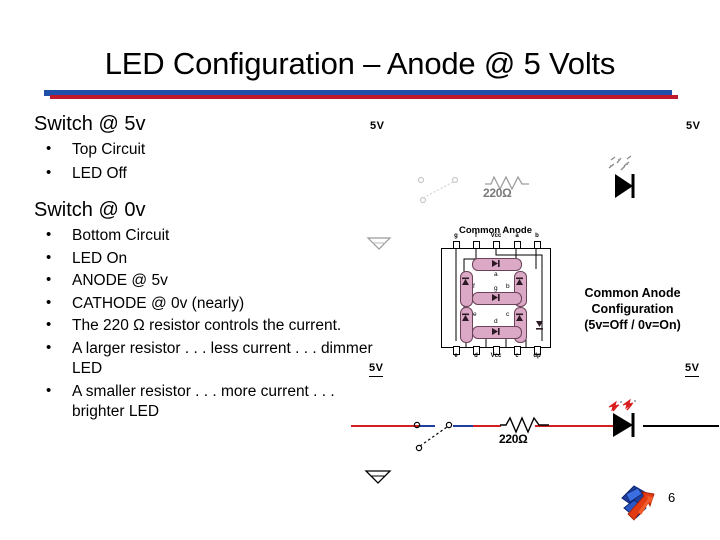 This screenshot has width=720, height=540. What do you see at coordinates (621, 176) in the screenshot?
I see `top-circuit-led-off-icon` at bounding box center [621, 176].